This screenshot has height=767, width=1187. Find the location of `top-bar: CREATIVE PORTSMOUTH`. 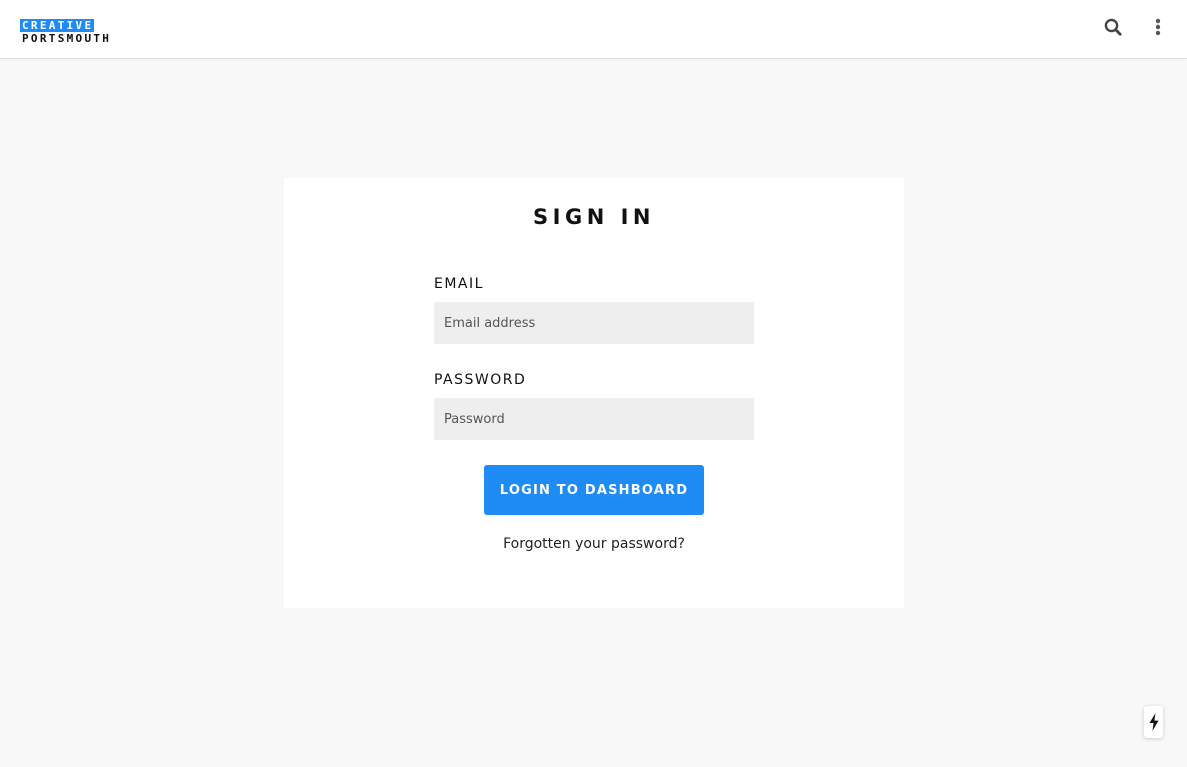

top-bar: CREATIVE PORTSMOUTH is located at coordinates (593, 29).